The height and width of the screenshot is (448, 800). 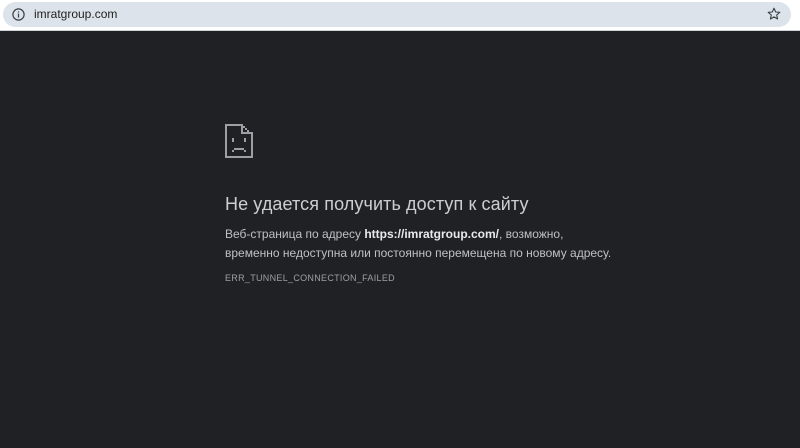 What do you see at coordinates (310, 278) in the screenshot?
I see `error-code: ERR_TUNNEL_CONNECTION_FAILED` at bounding box center [310, 278].